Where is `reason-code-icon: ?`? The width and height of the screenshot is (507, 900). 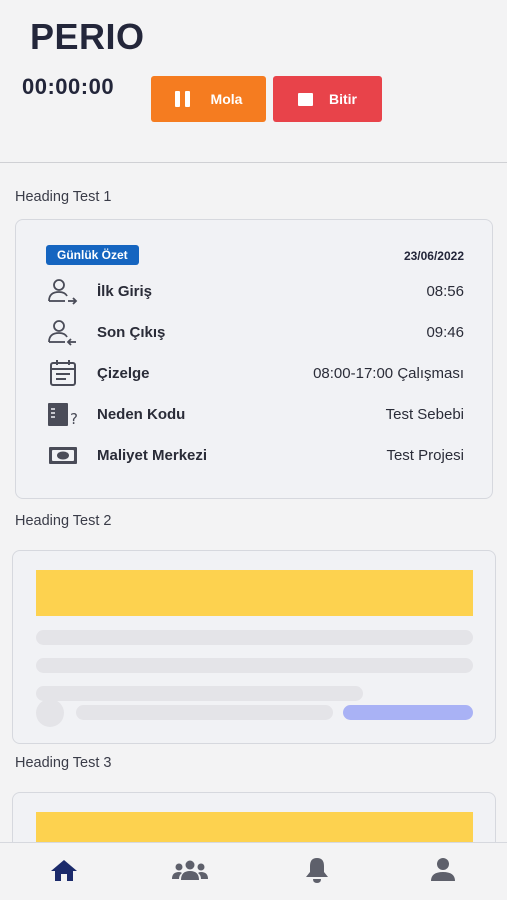
reason-code-icon: ? is located at coordinates (63, 414).